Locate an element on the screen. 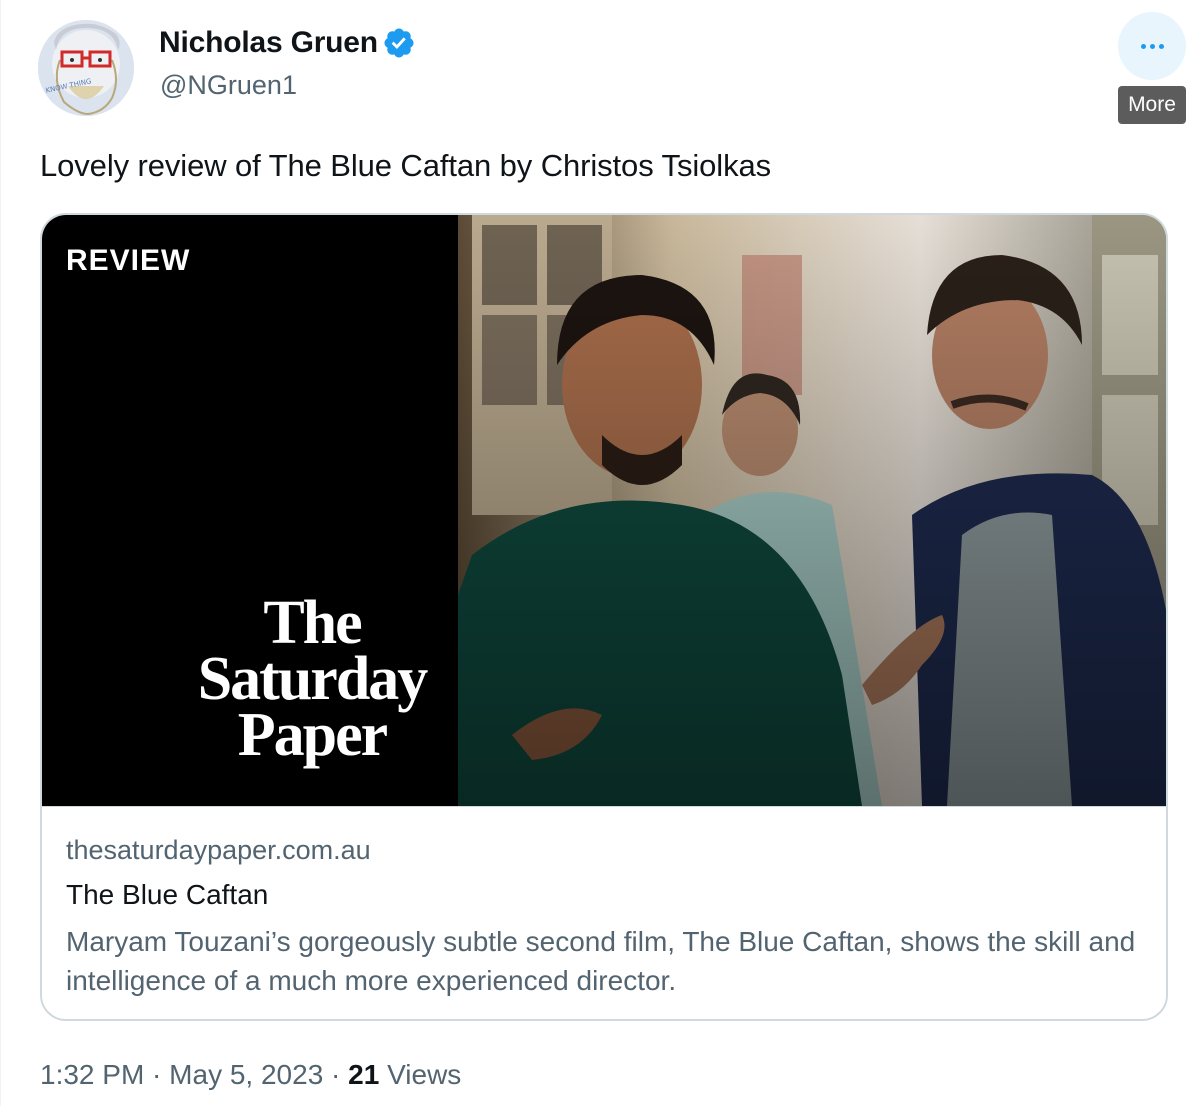 This screenshot has width=1204, height=1106. author-handle: @NGruen1 is located at coordinates (228, 85).